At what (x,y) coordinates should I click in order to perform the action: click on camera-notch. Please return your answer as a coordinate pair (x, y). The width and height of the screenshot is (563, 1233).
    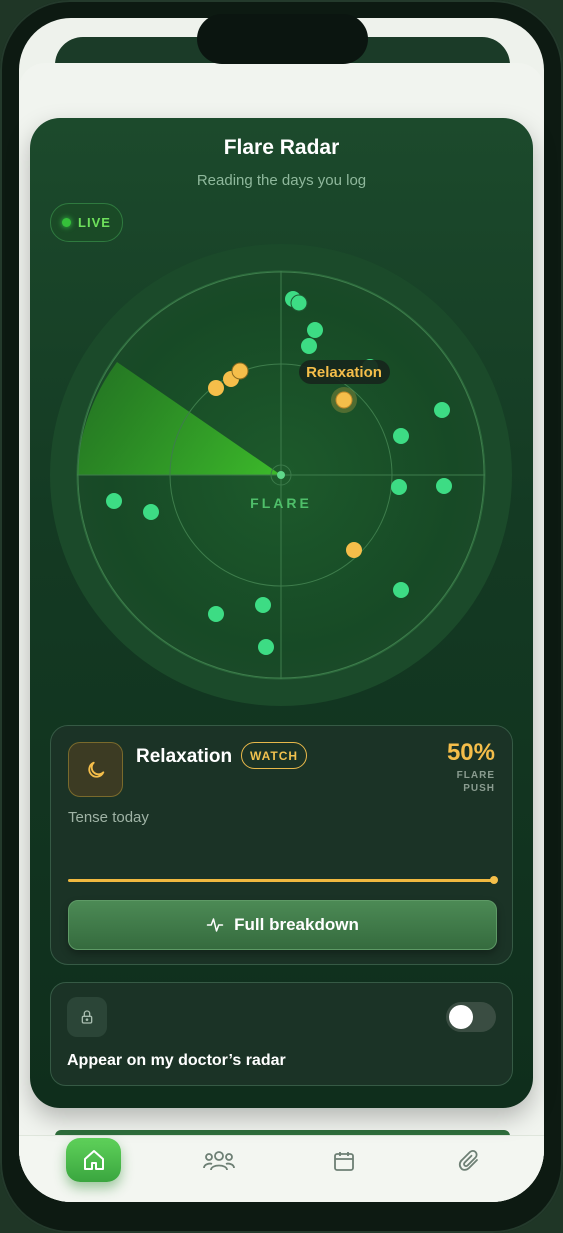
    Looking at the image, I should click on (282, 39).